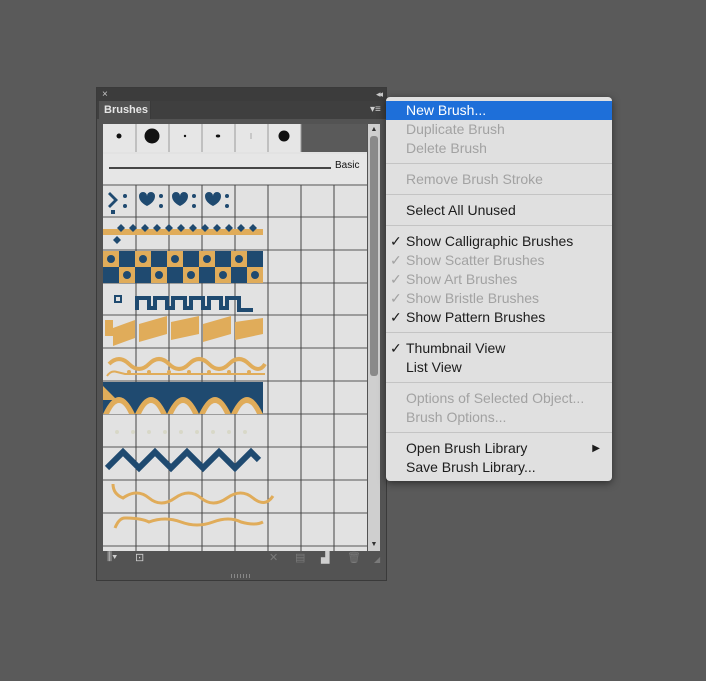 Image resolution: width=706 pixels, height=681 pixels. I want to click on basic-brush-row, so click(235, 169).